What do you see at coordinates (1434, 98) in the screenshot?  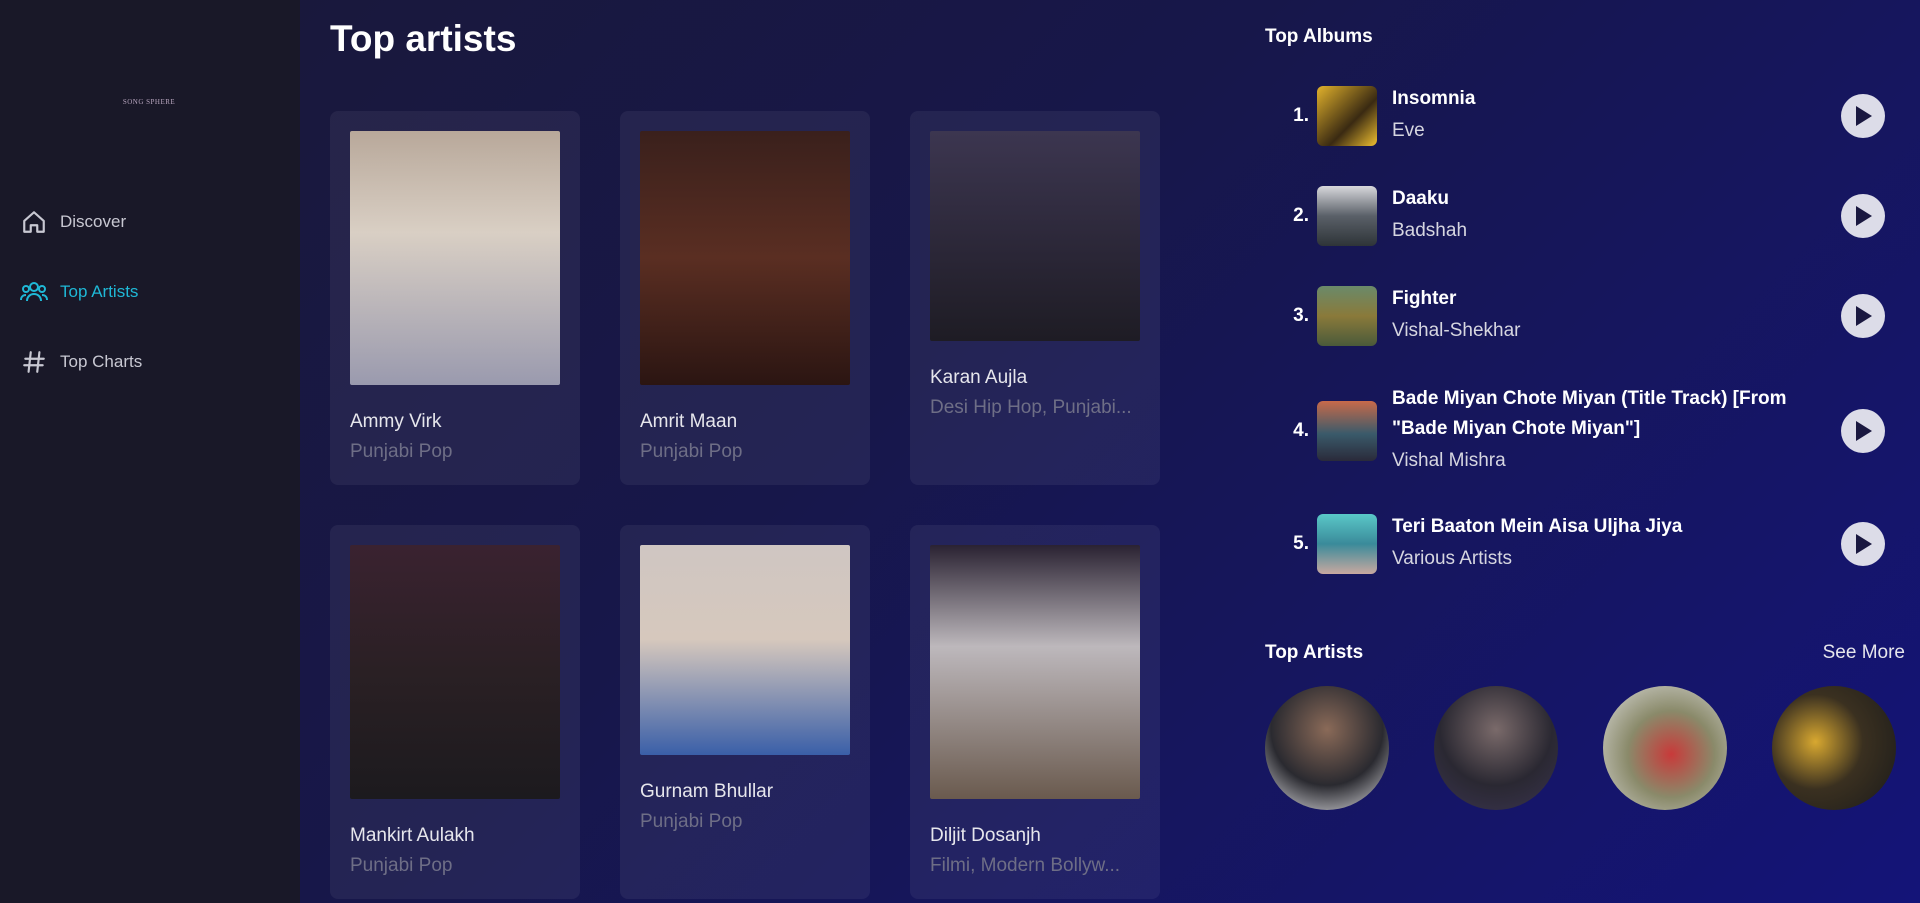 I see `album-title: Insomnia` at bounding box center [1434, 98].